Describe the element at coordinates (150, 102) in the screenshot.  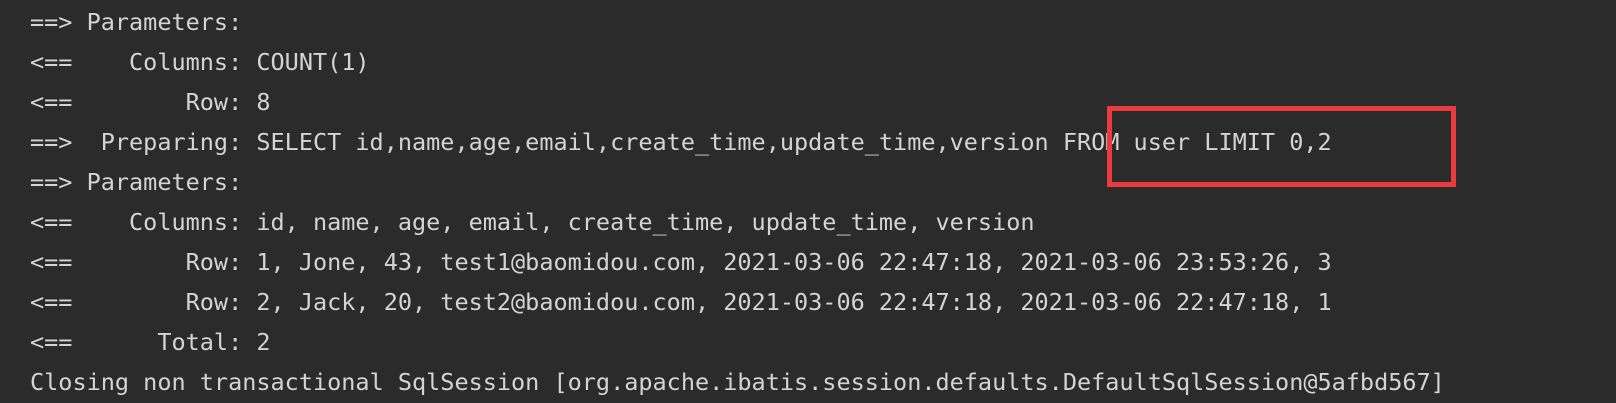
I see `log-line-row-count: <== Row: 8` at that location.